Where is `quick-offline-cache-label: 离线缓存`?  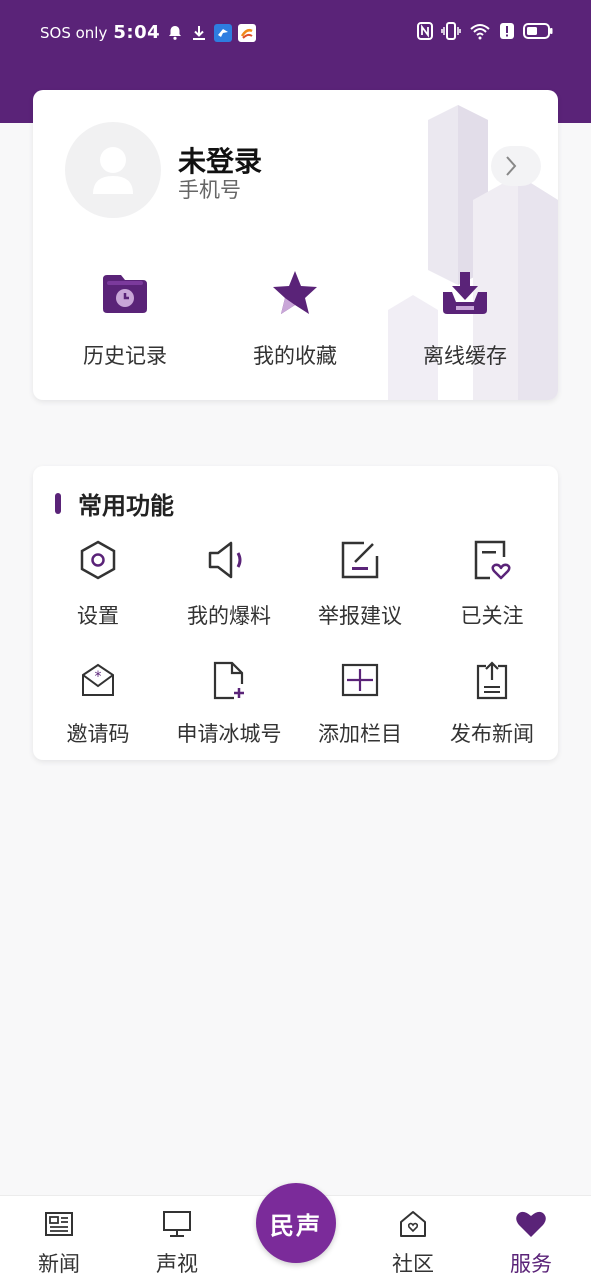
quick-offline-cache-label: 离线缓存 is located at coordinates (465, 356).